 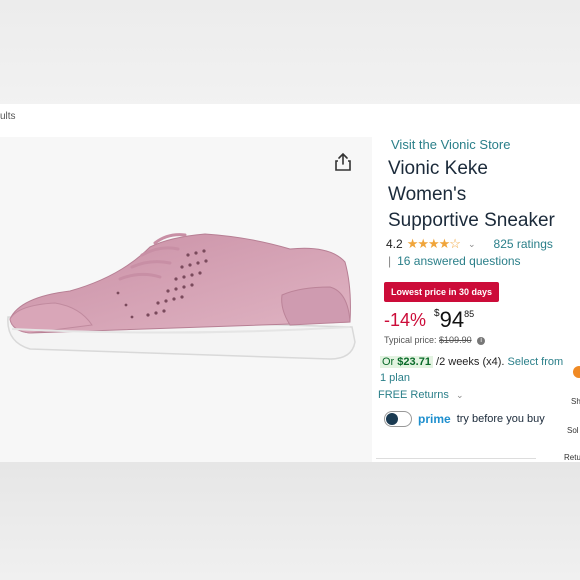 What do you see at coordinates (405, 320) in the screenshot?
I see `discount-percent: -14%` at bounding box center [405, 320].